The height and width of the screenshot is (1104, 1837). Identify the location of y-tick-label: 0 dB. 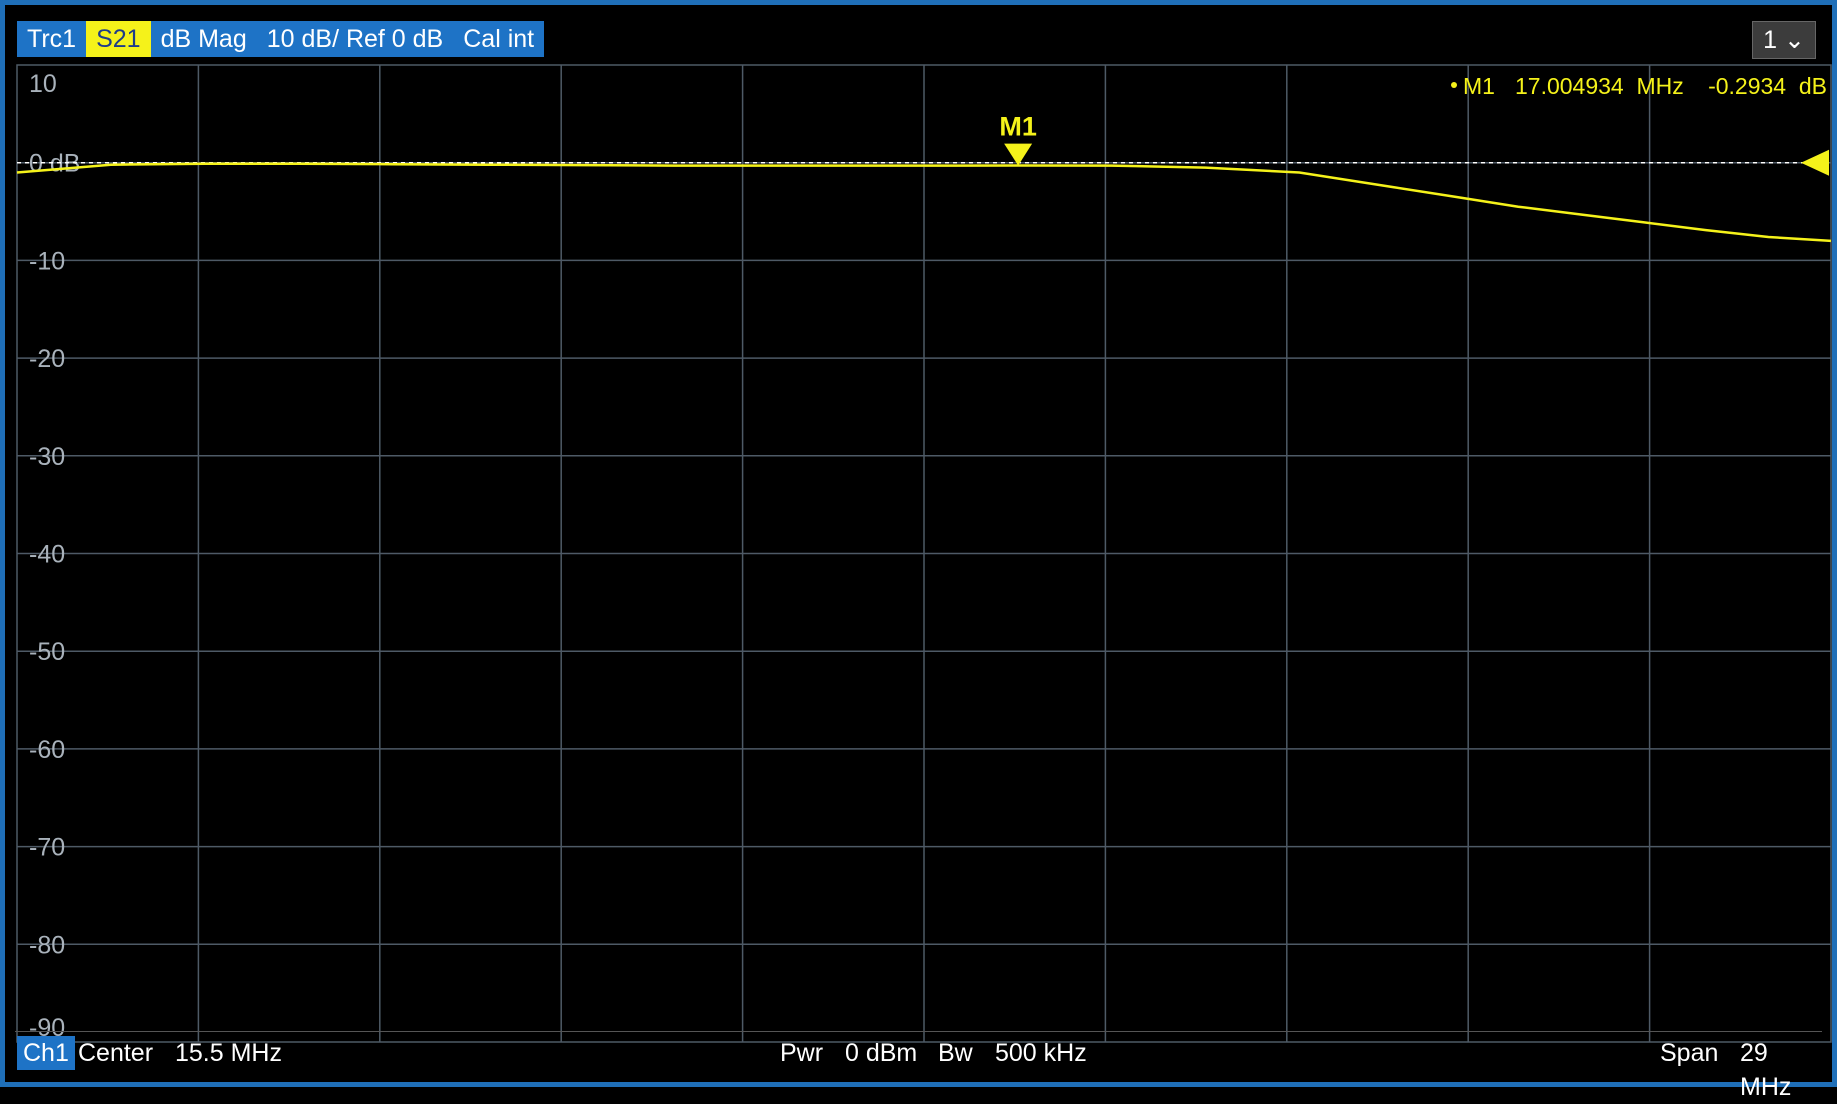
(54, 164).